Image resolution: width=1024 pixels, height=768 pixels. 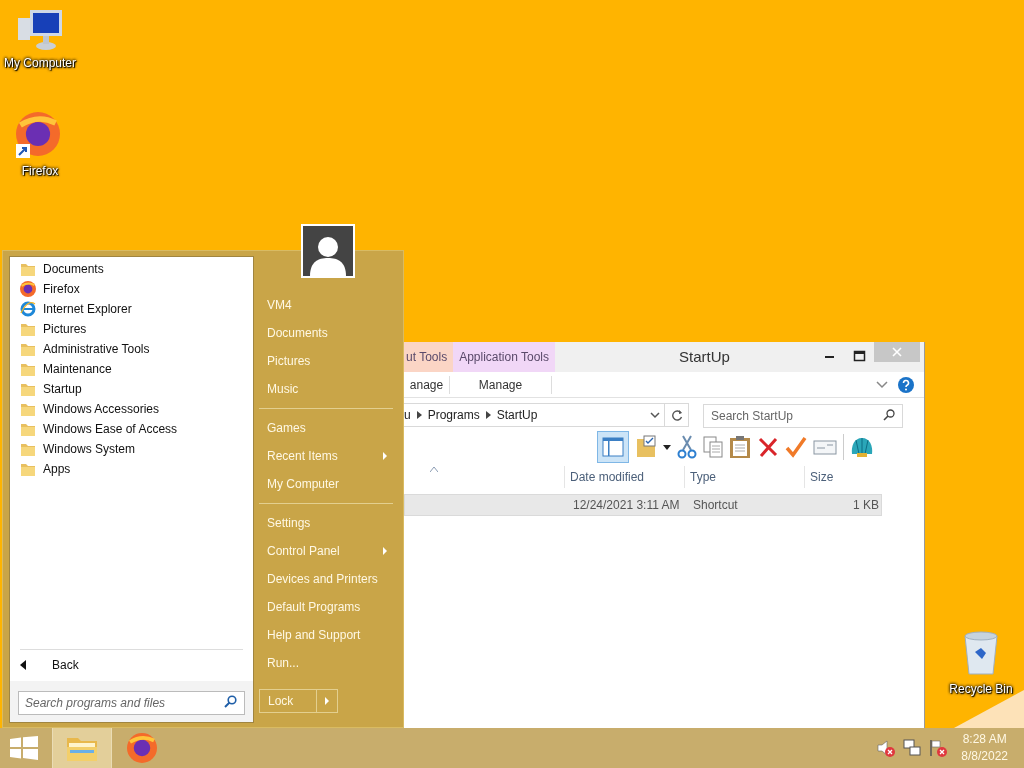 What do you see at coordinates (136, 309) in the screenshot?
I see `program-item: Internet Explorer` at bounding box center [136, 309].